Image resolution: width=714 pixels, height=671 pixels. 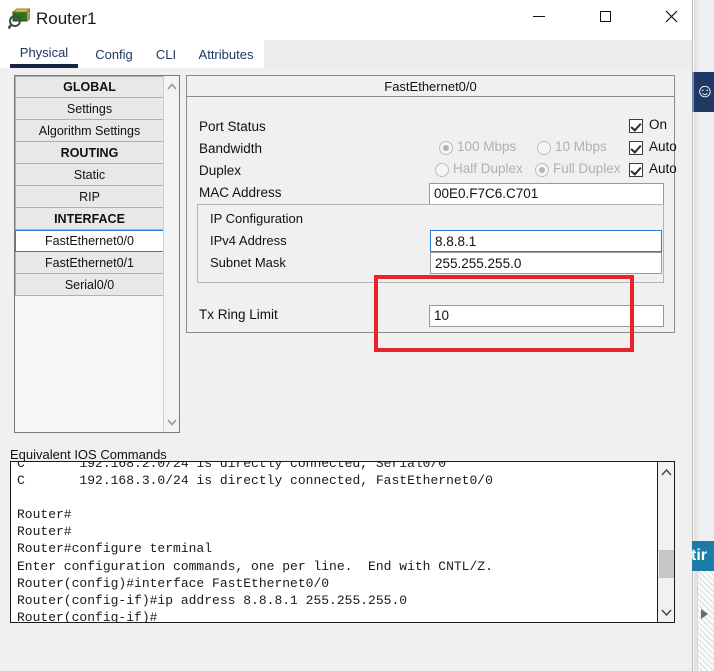 What do you see at coordinates (581, 146) in the screenshot?
I see `bandwidth-radio-10mbps-label: 10 Mbps` at bounding box center [581, 146].